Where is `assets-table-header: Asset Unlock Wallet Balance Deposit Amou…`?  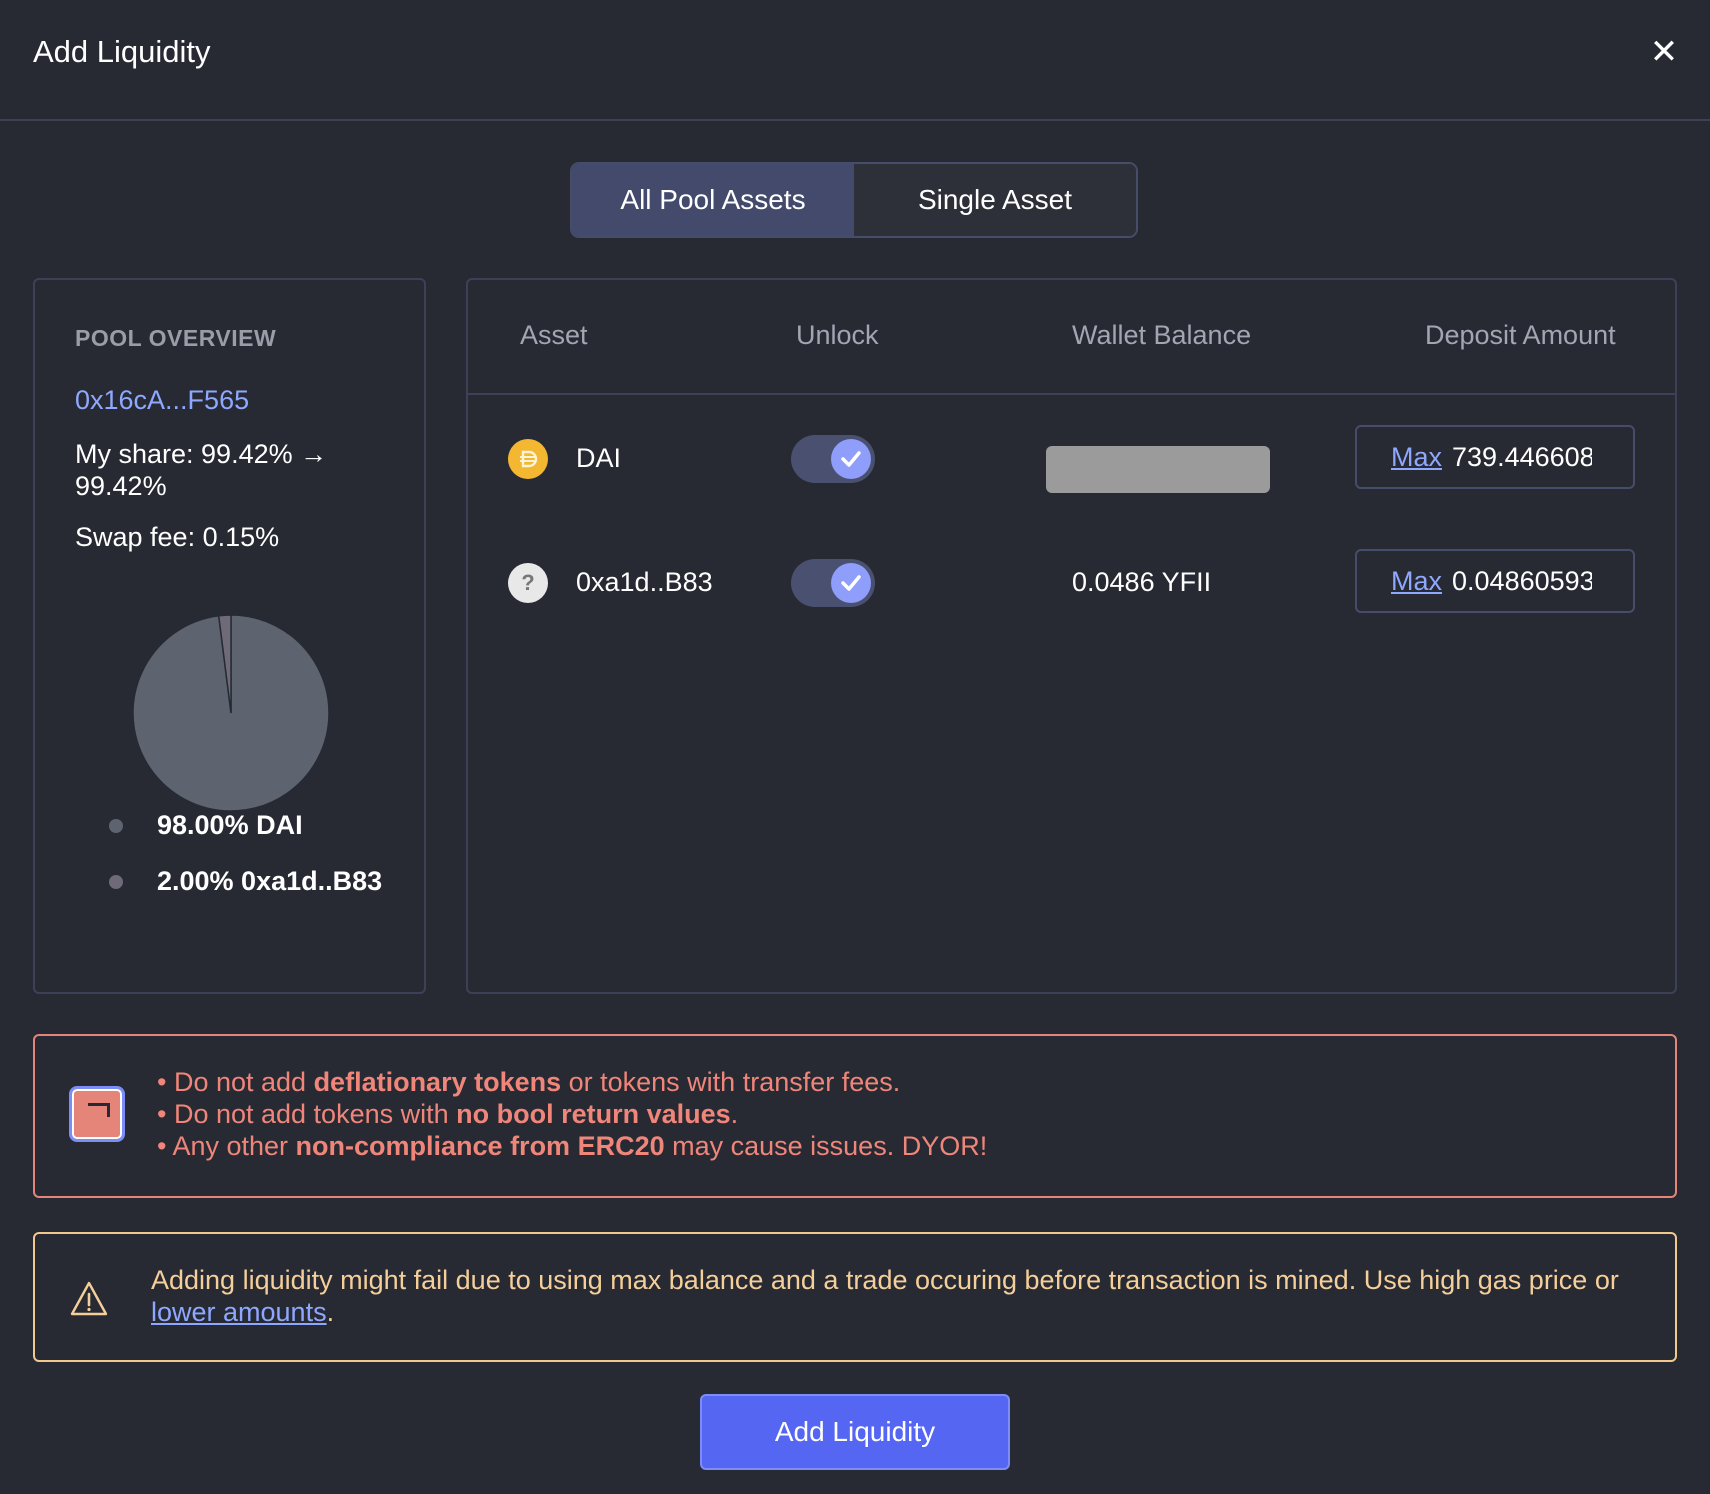
assets-table-header: Asset Unlock Wallet Balance Deposit Amou… is located at coordinates (1071, 337).